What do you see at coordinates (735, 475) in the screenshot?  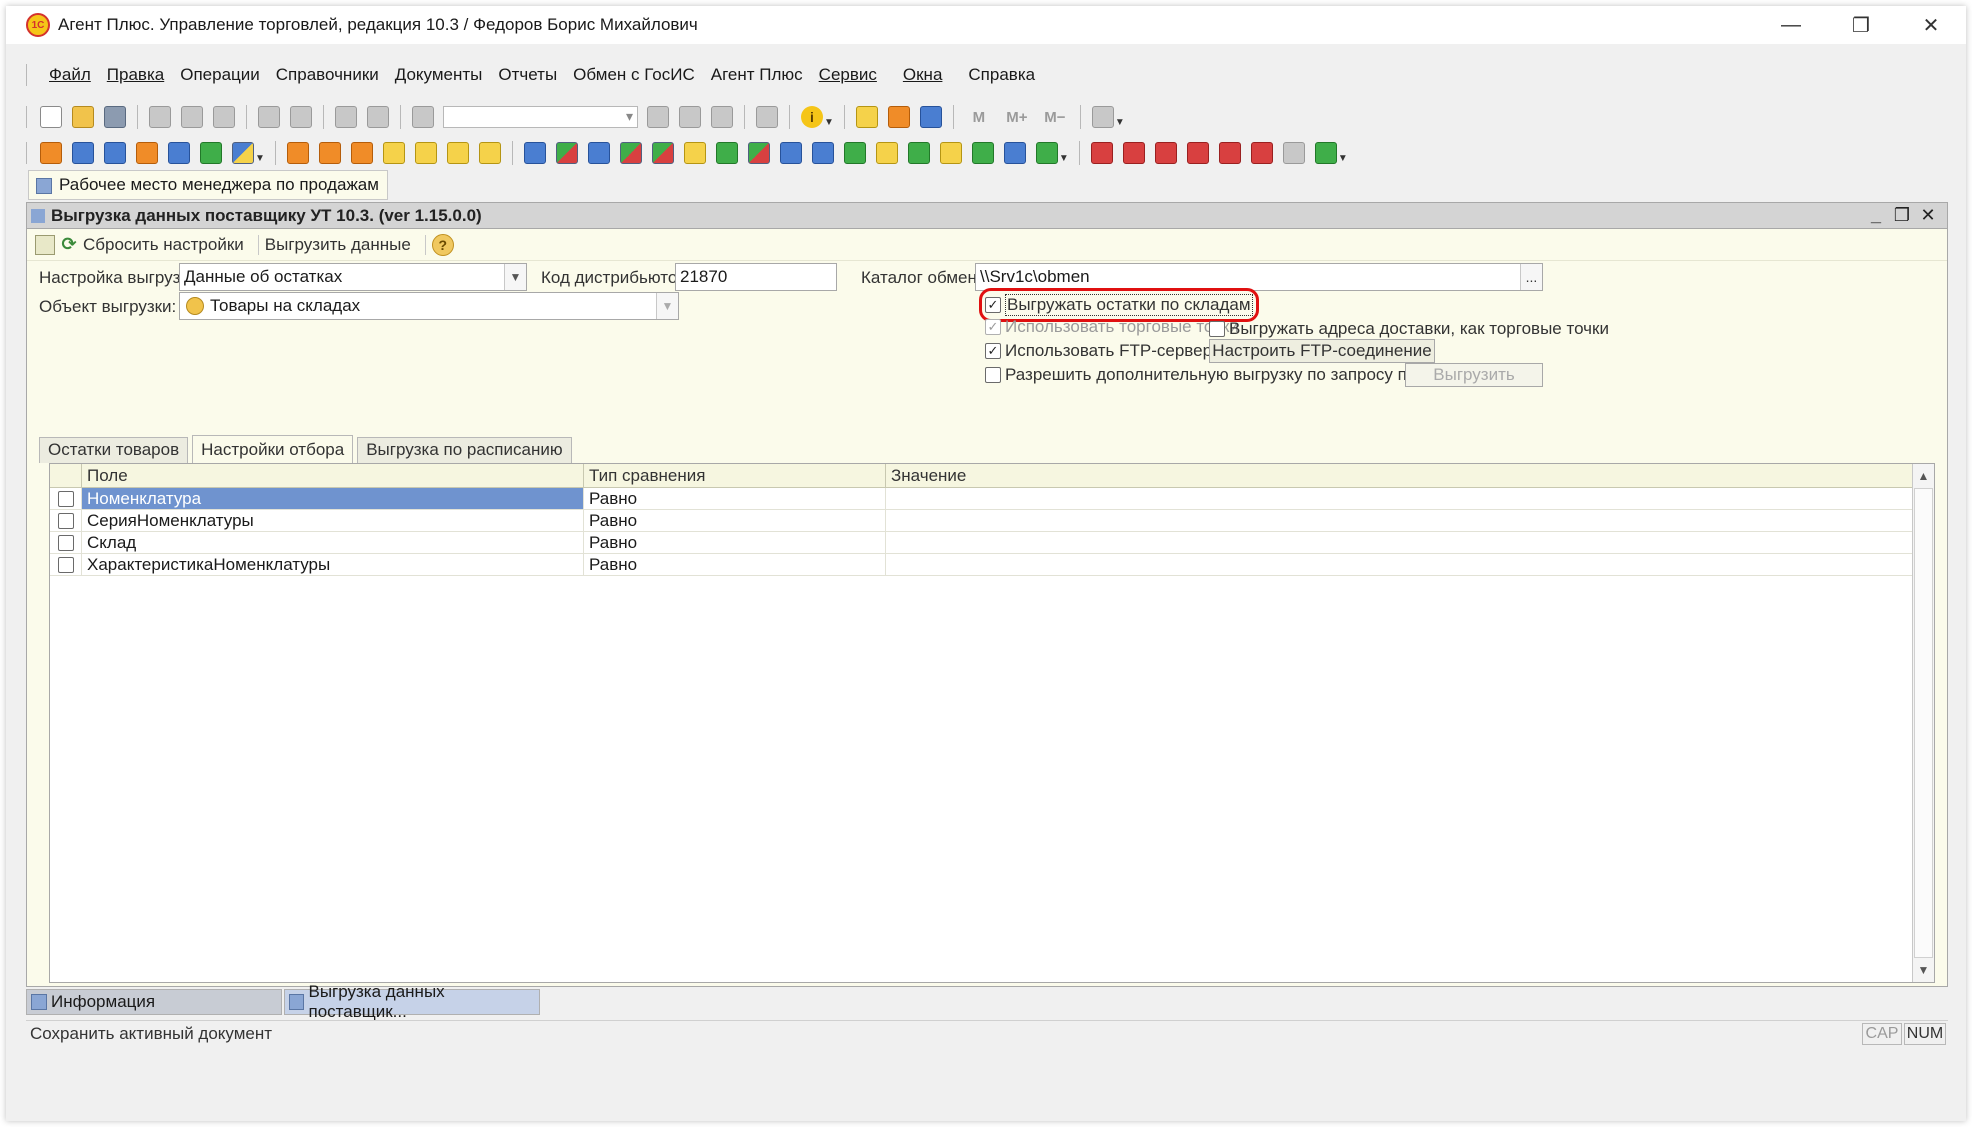 I see `header-comparison-type: Тип сравнения` at bounding box center [735, 475].